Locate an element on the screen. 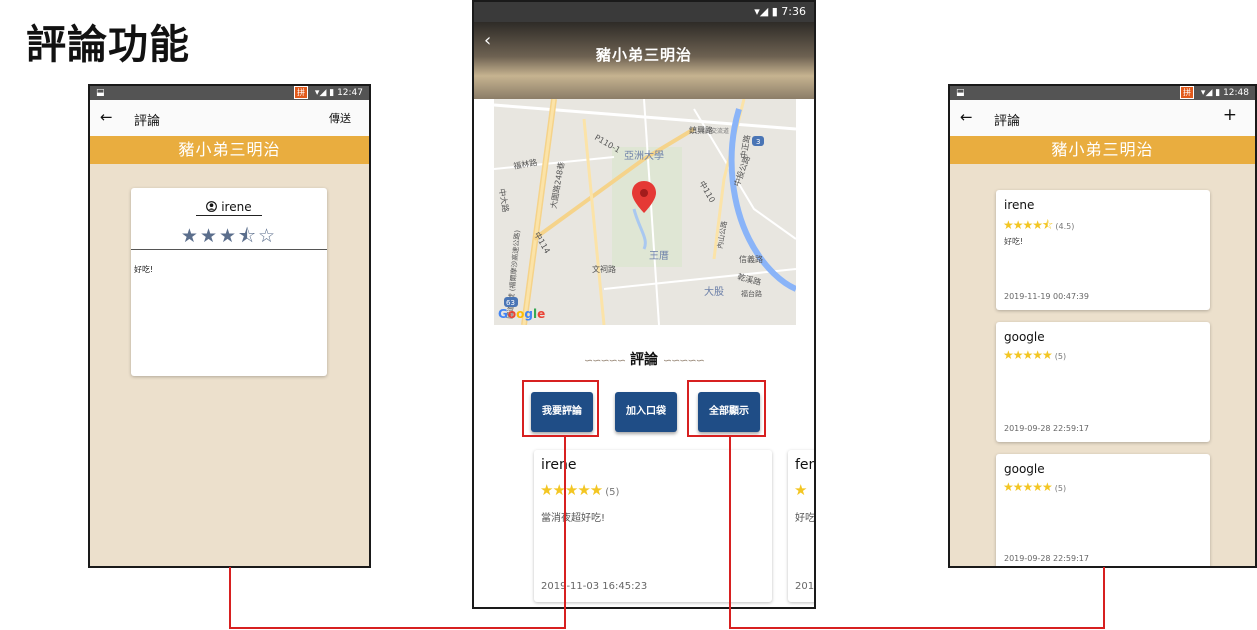 The image size is (1257, 630). review-user: irene is located at coordinates (229, 208).